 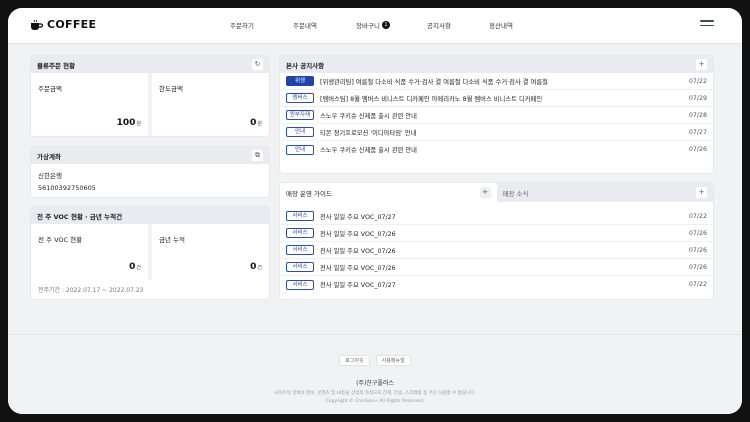 What do you see at coordinates (128, 123) in the screenshot?
I see `order-amount-value: 100원` at bounding box center [128, 123].